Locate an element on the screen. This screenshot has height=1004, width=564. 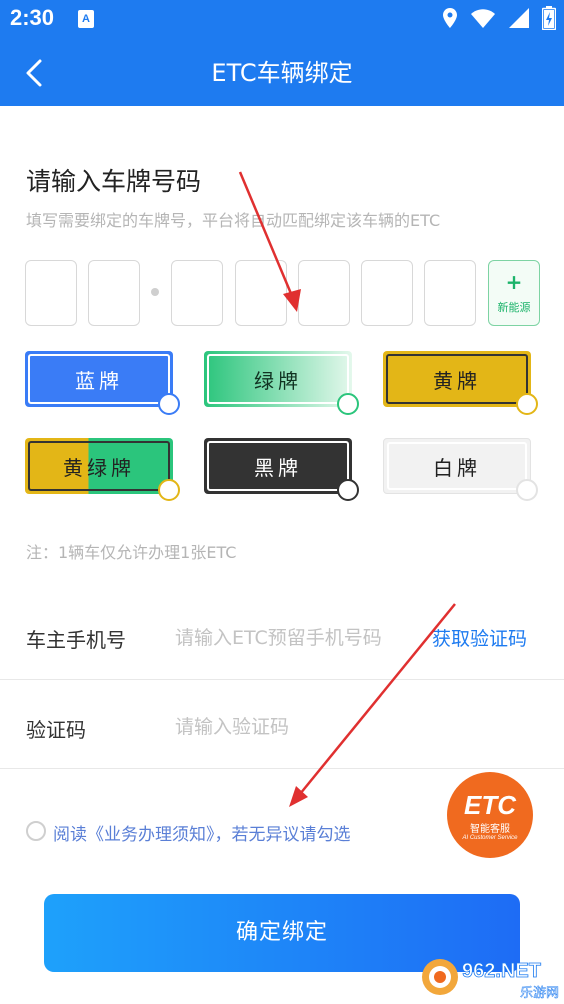
watermark-logo: 962.NET 乐游网 is located at coordinates (490, 977).